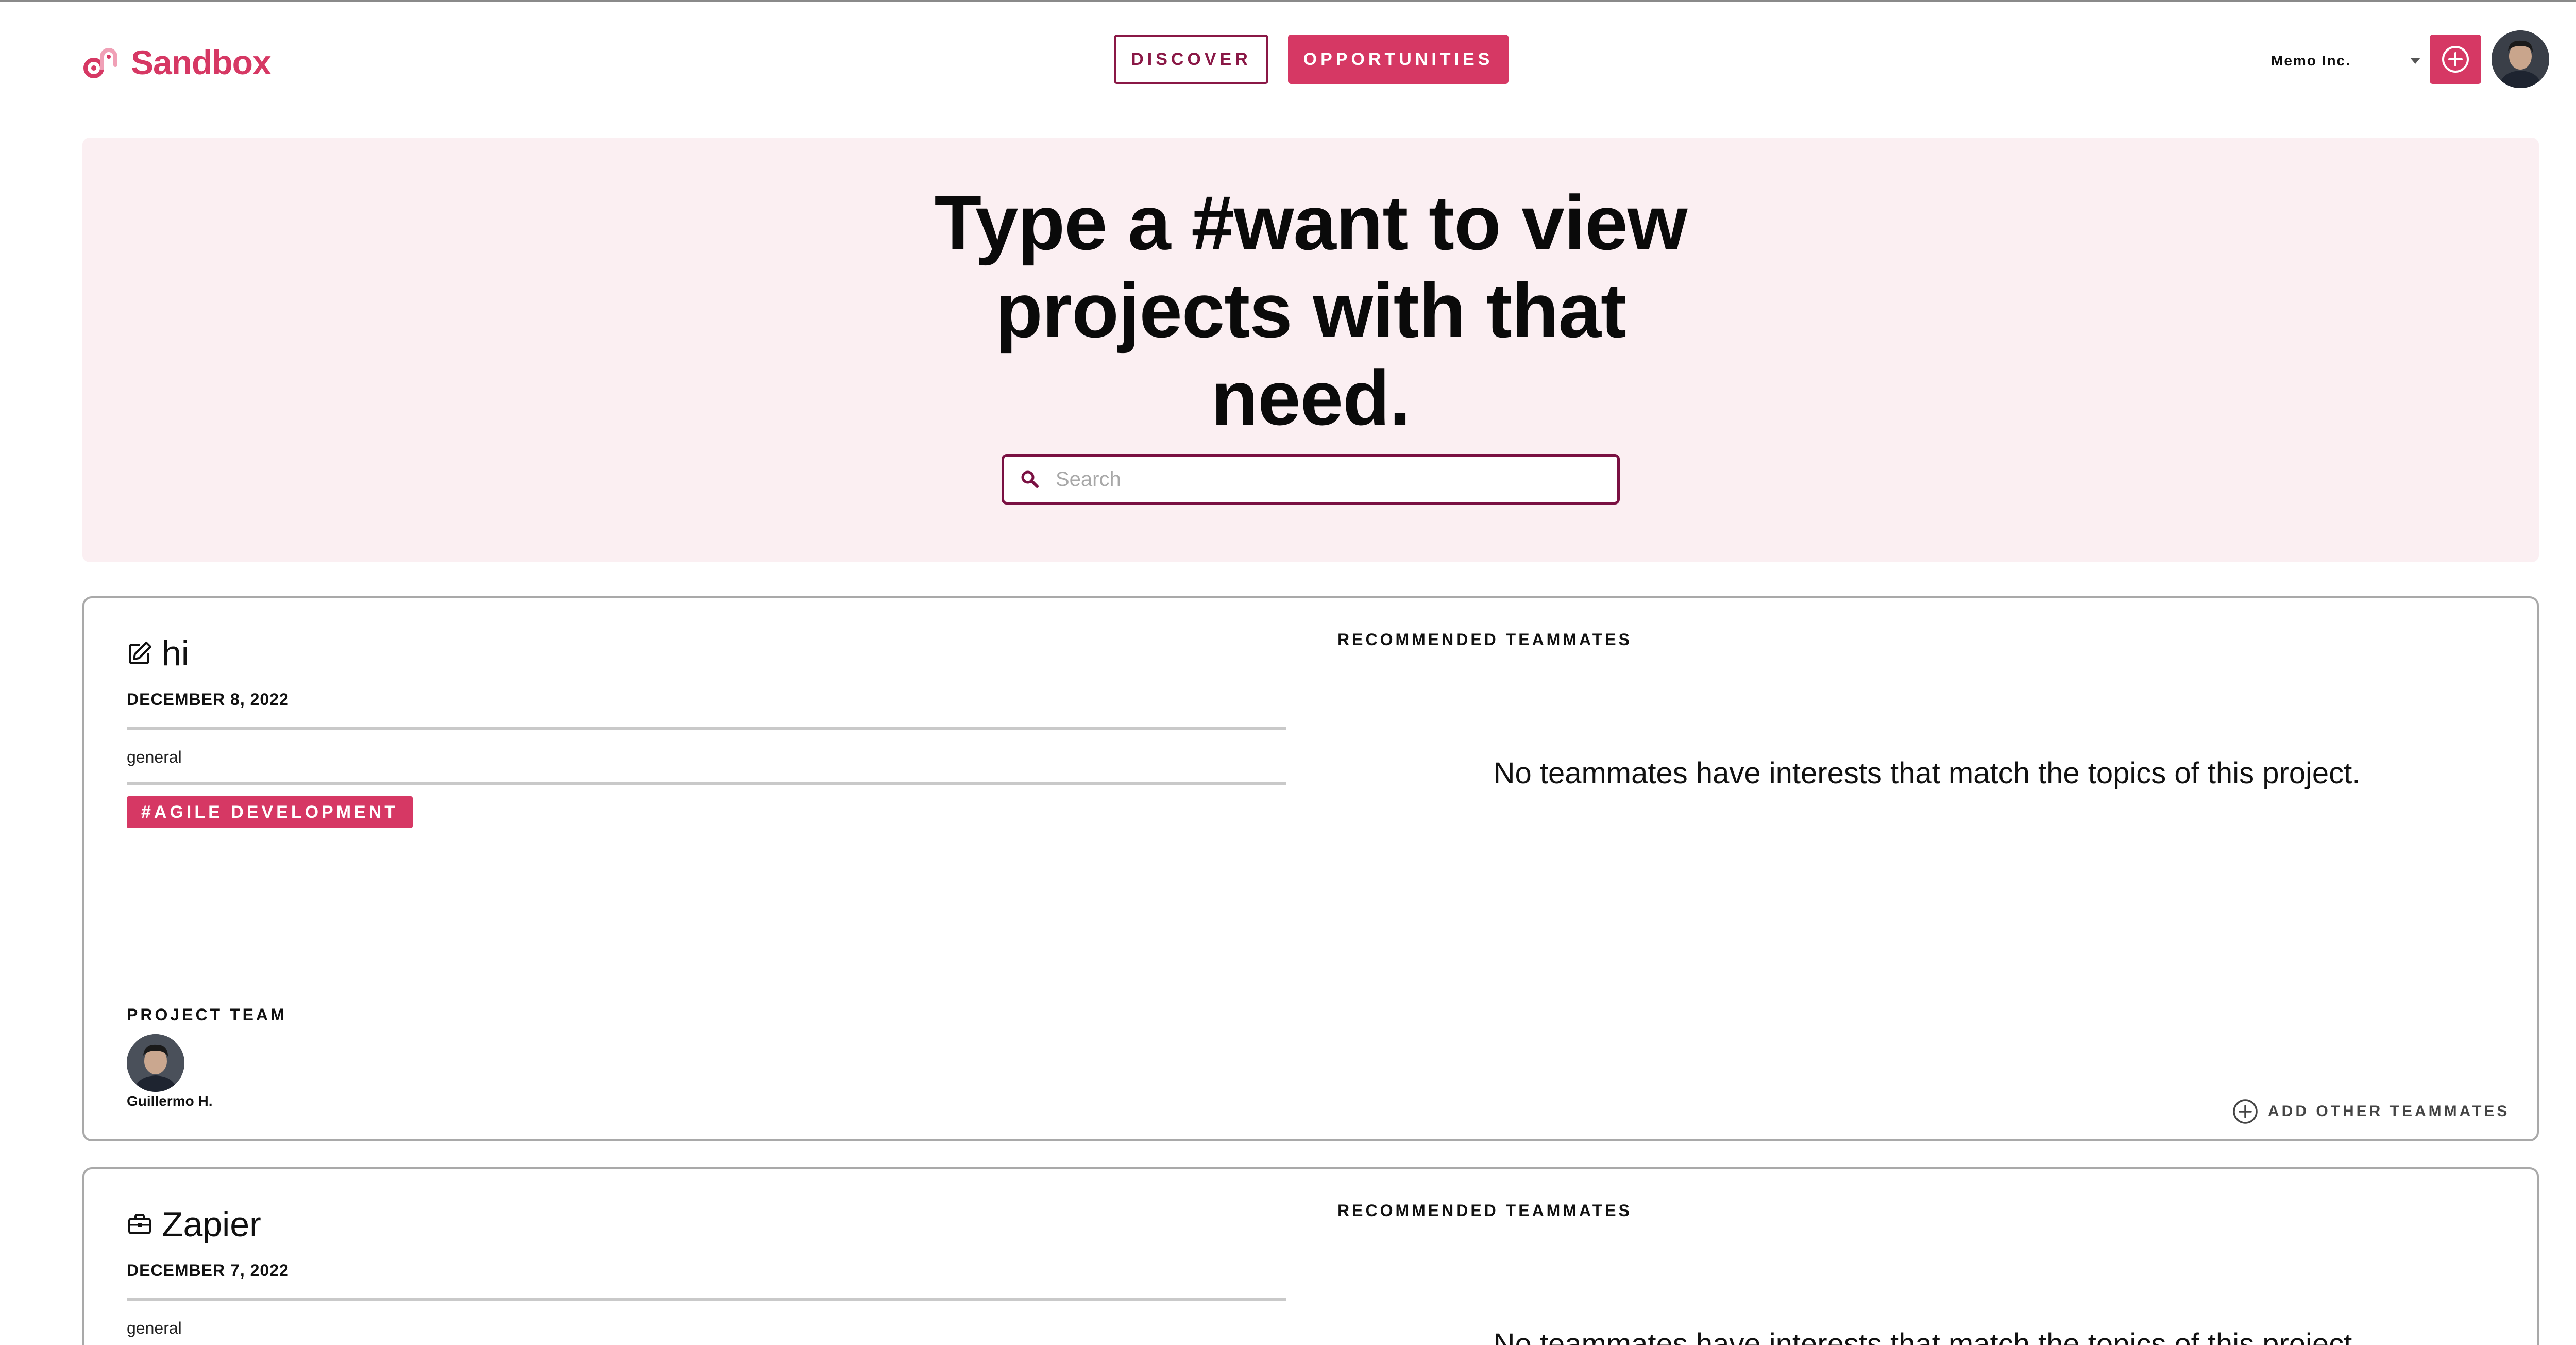  I want to click on project-tag: #AGILE DEVELOPMENT, so click(270, 812).